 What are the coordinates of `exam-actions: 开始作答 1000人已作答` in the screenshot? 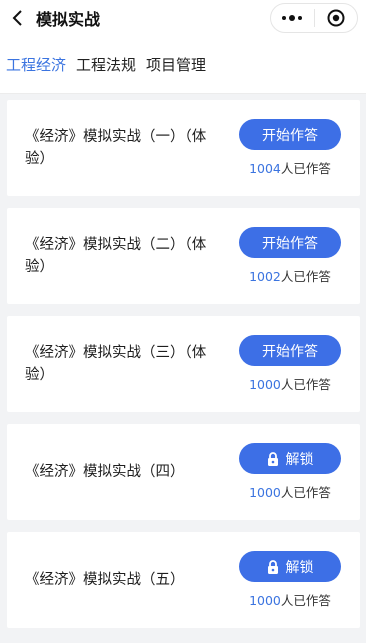 It's located at (290, 364).